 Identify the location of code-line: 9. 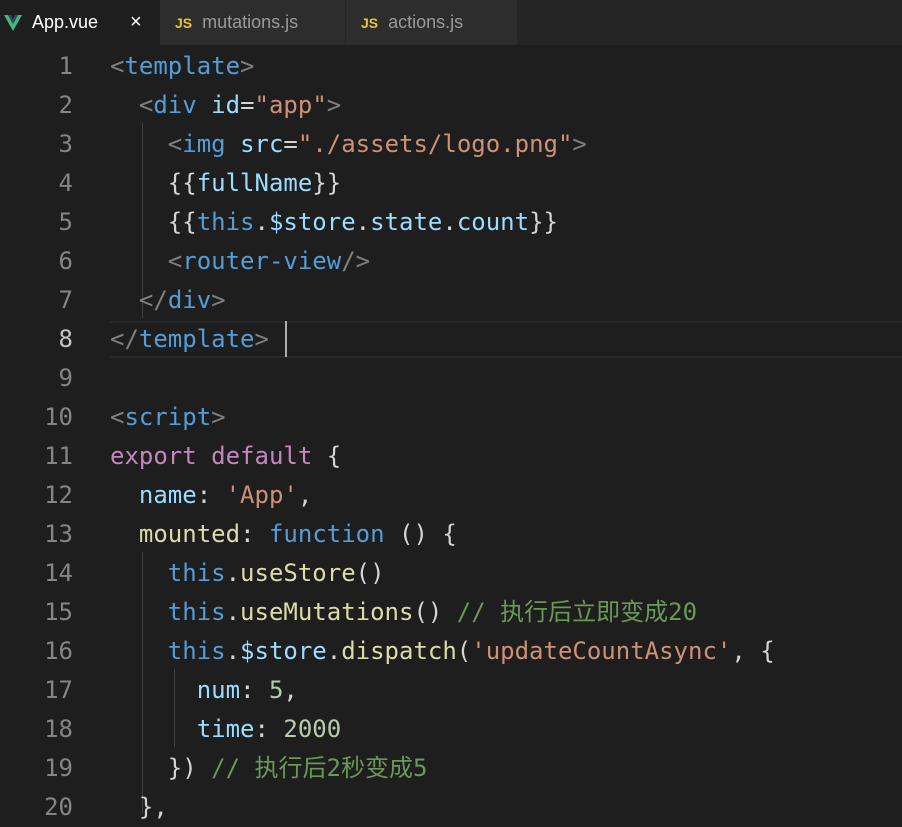
(451, 378).